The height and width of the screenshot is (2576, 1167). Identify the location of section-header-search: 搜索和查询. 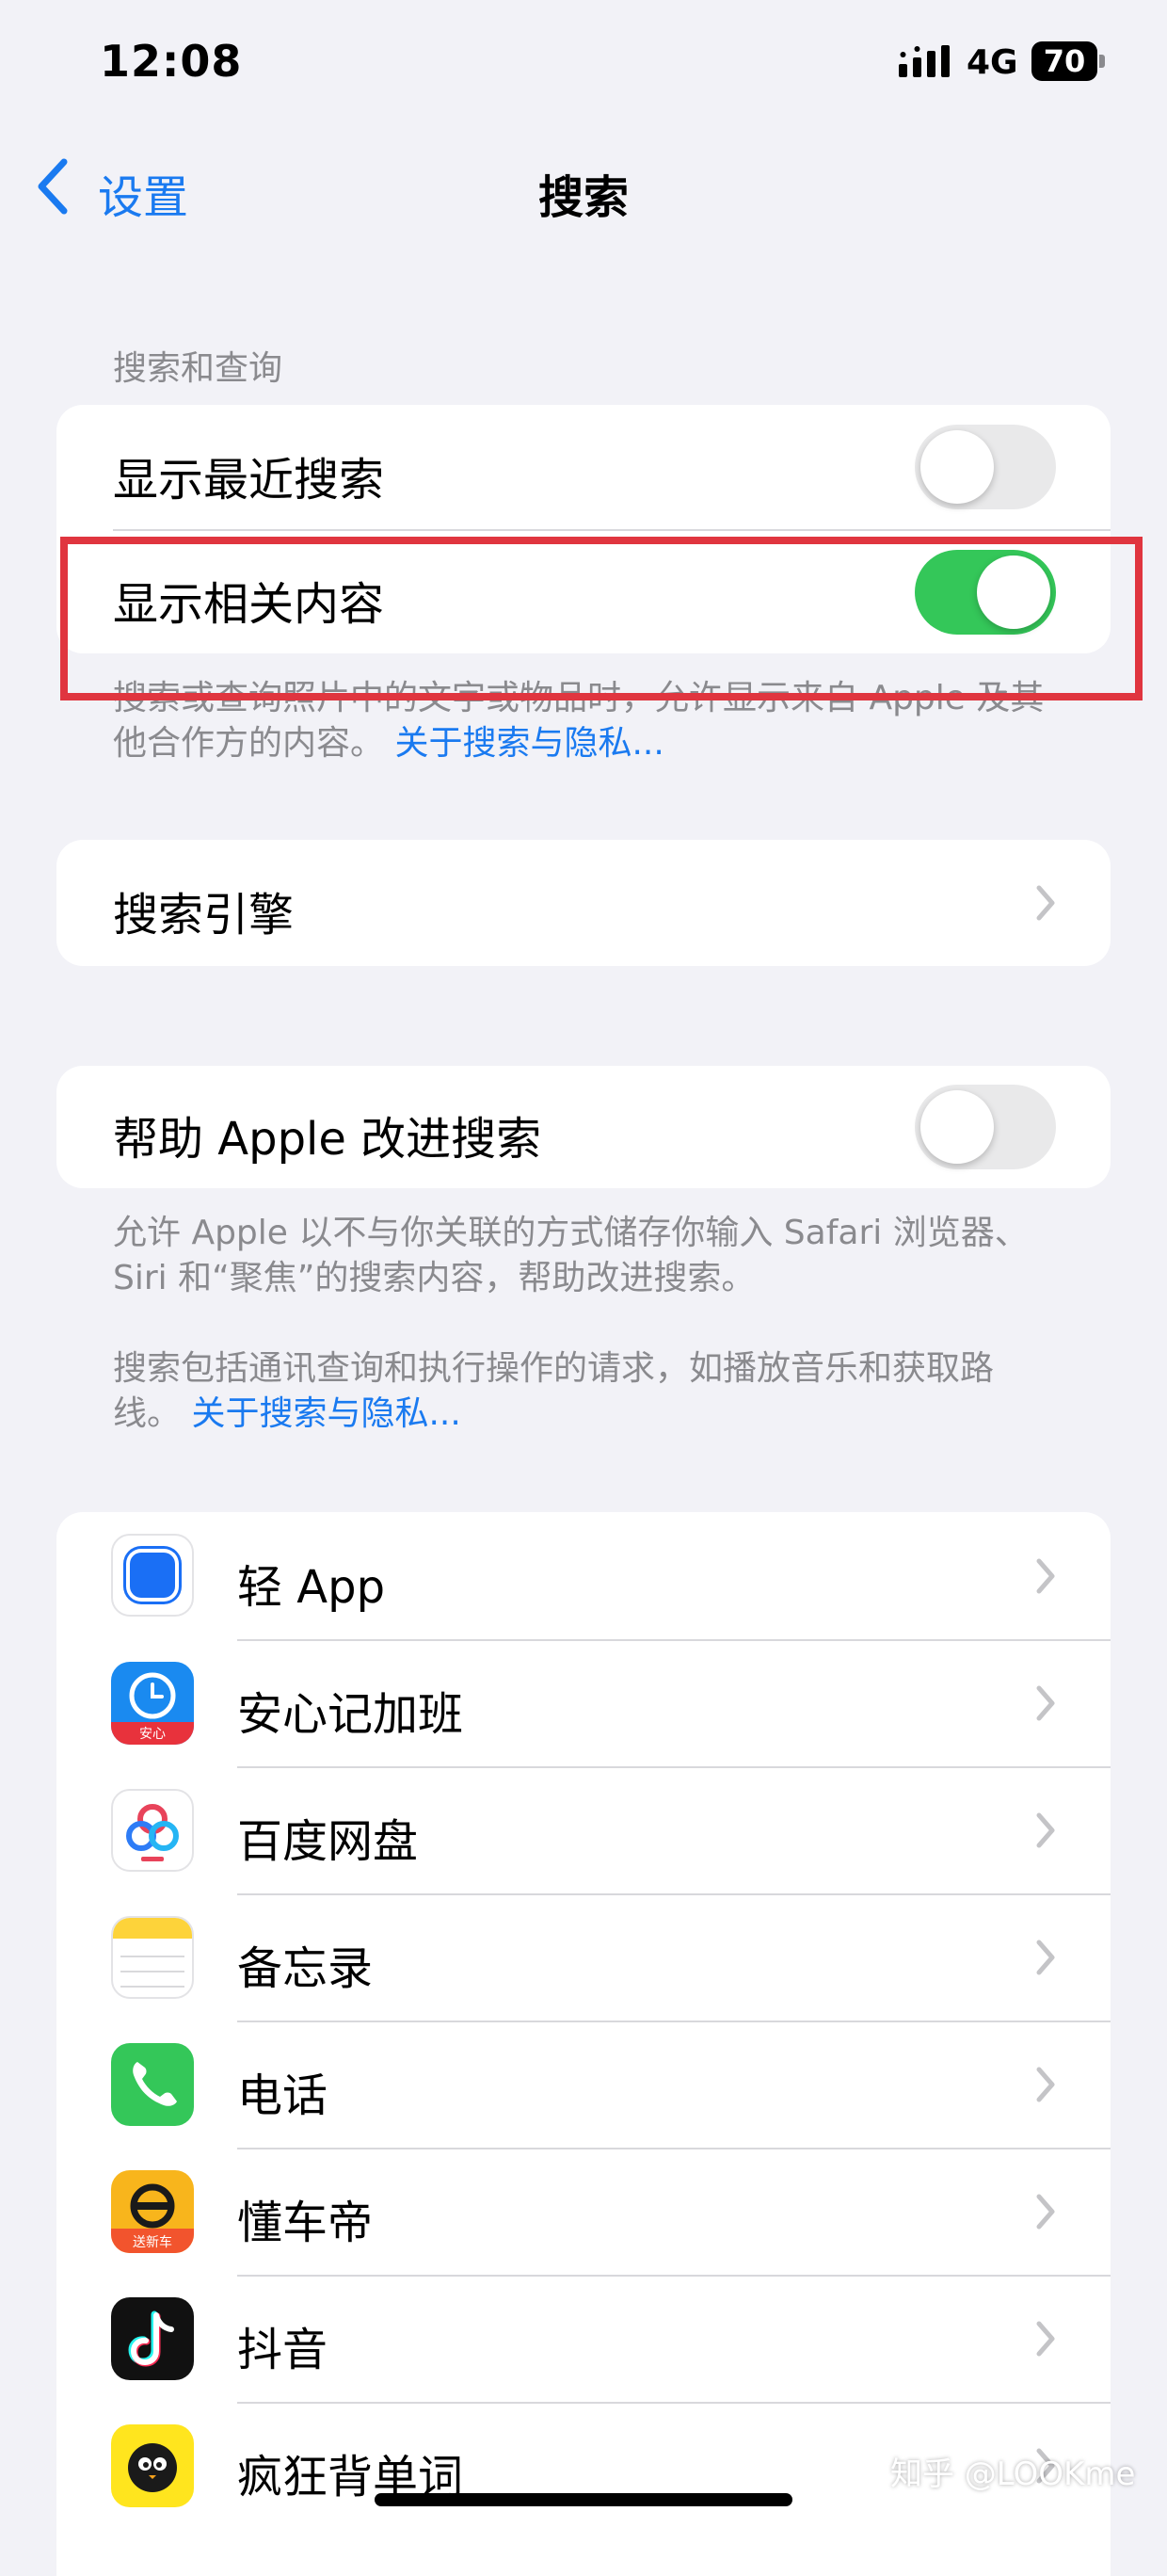
(198, 368).